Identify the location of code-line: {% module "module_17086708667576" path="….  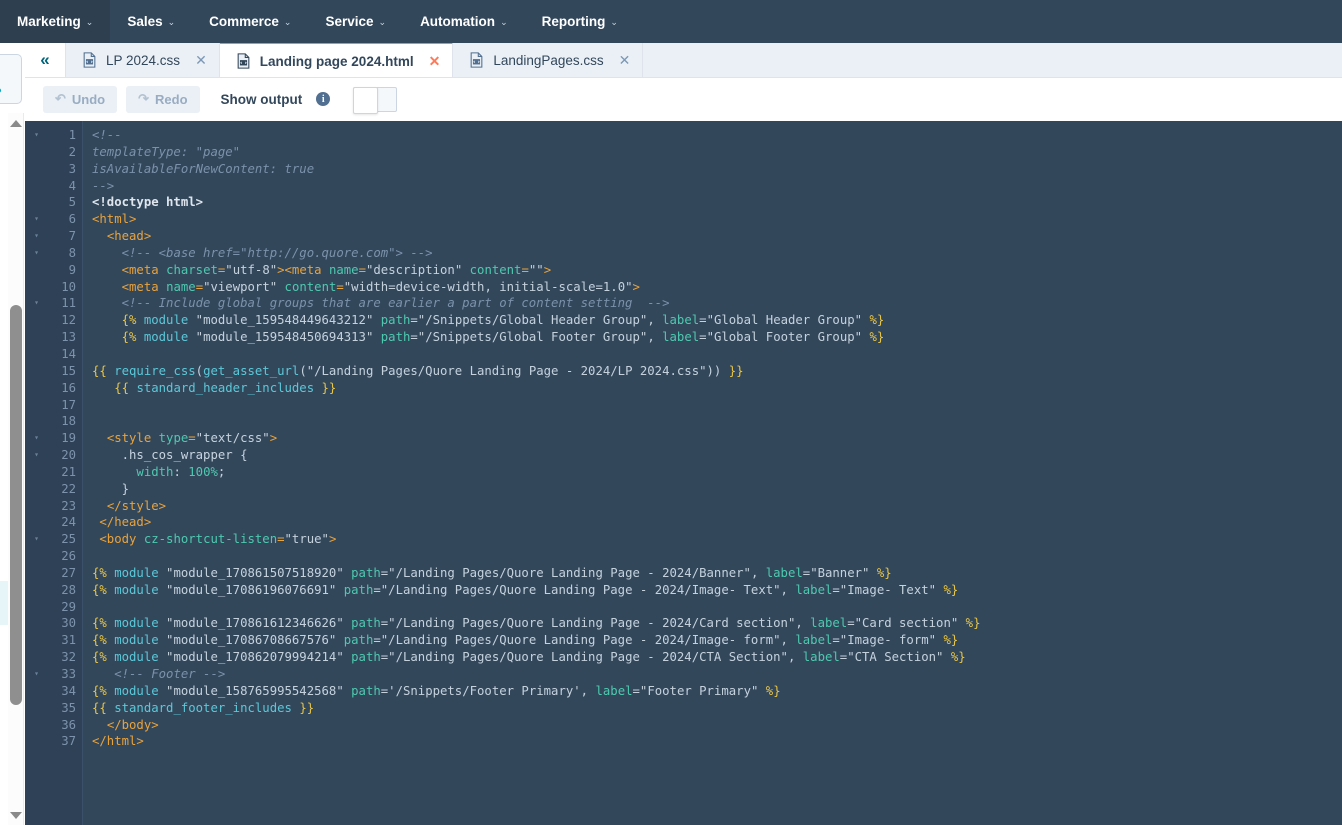
(525, 640).